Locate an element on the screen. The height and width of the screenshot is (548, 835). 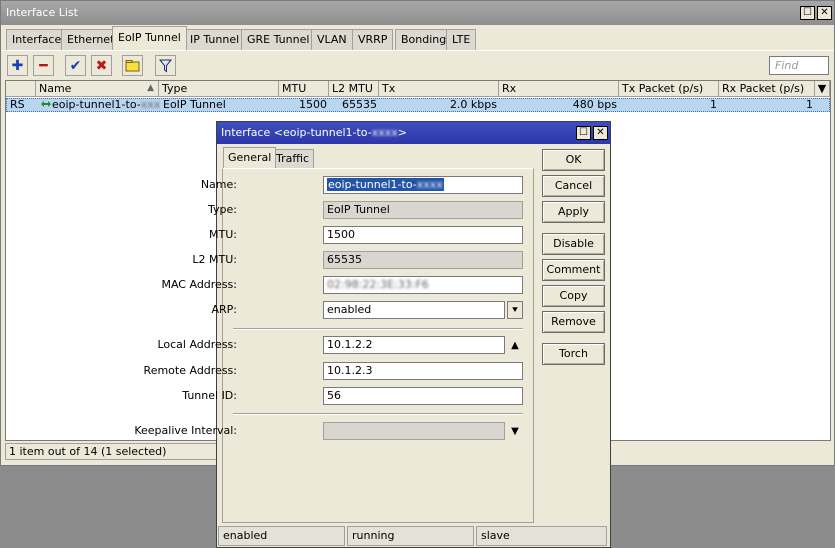
local-address-label: Local Address: is located at coordinates (197, 344).